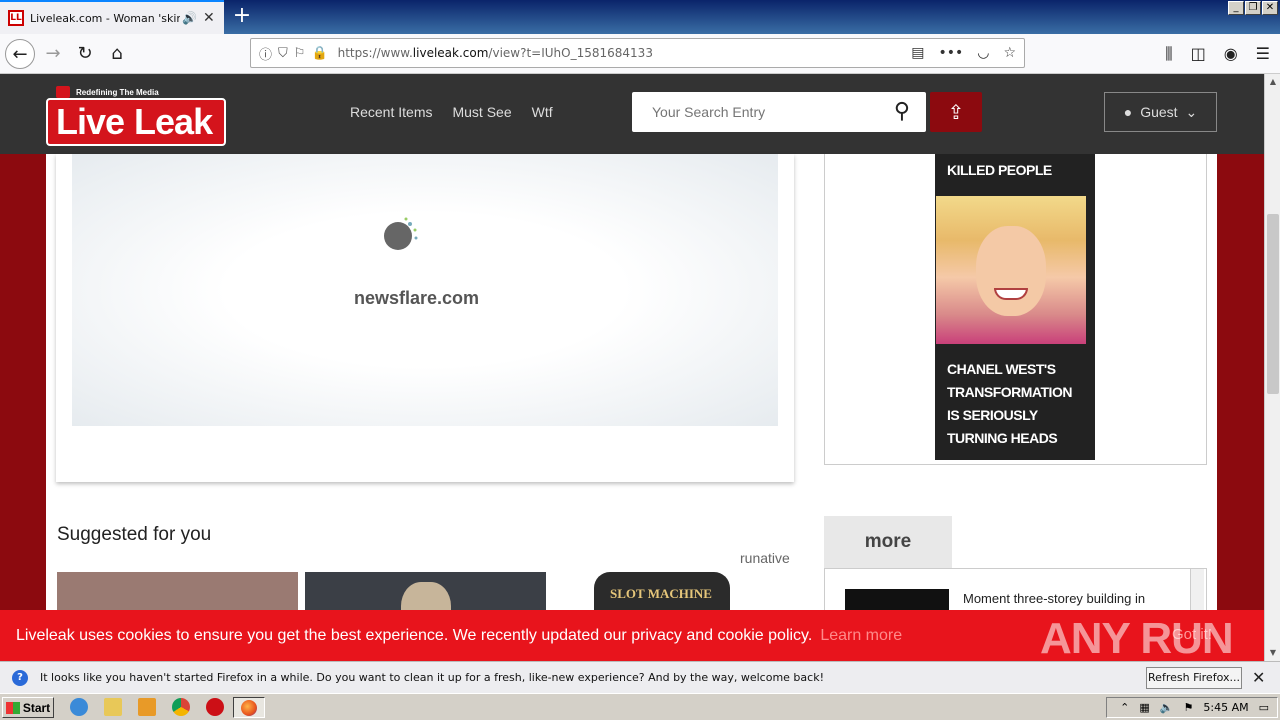 This screenshot has height=720, width=1280. Describe the element at coordinates (401, 233) in the screenshot. I see `newsflare-logo-icon` at that location.